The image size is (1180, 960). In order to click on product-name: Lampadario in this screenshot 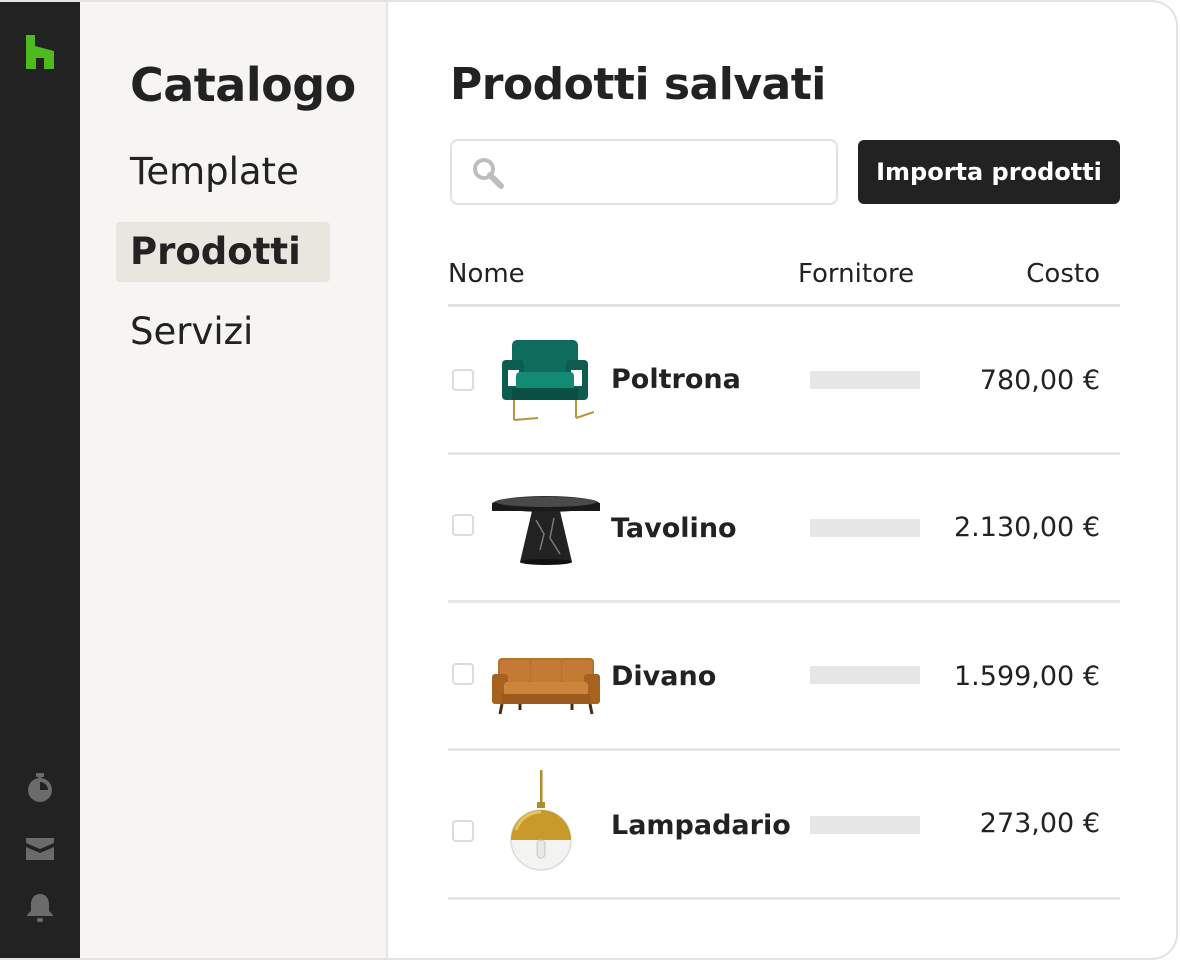, I will do `click(701, 825)`.